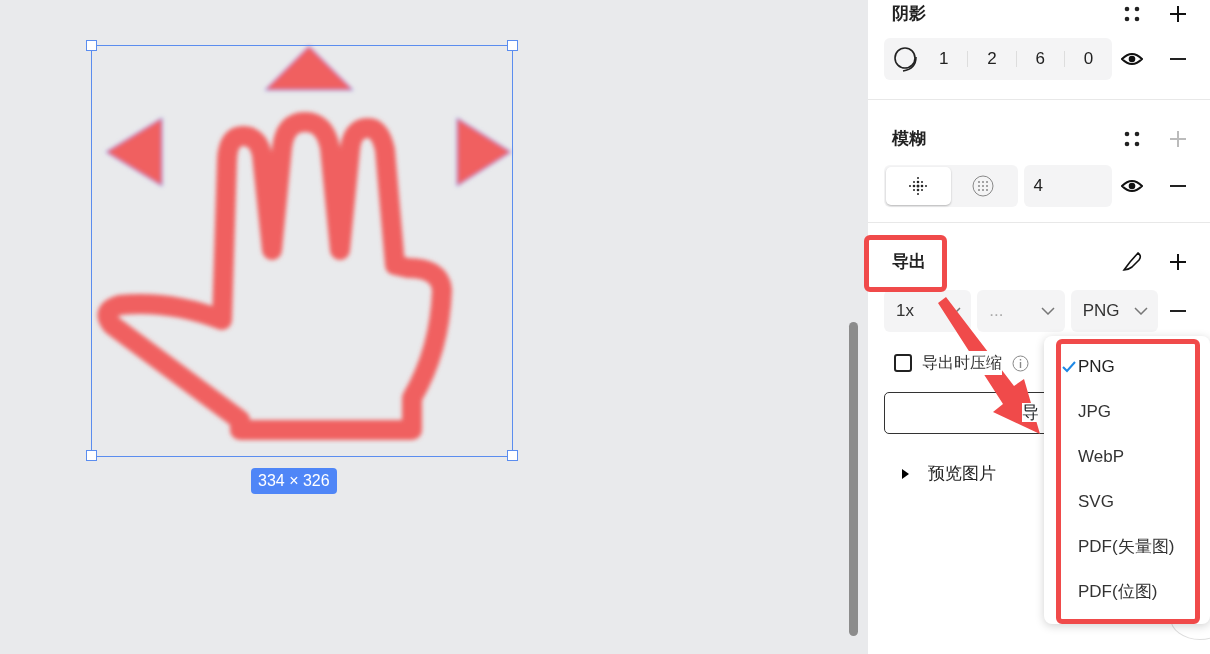  What do you see at coordinates (905, 474) in the screenshot?
I see `caret-right-icon` at bounding box center [905, 474].